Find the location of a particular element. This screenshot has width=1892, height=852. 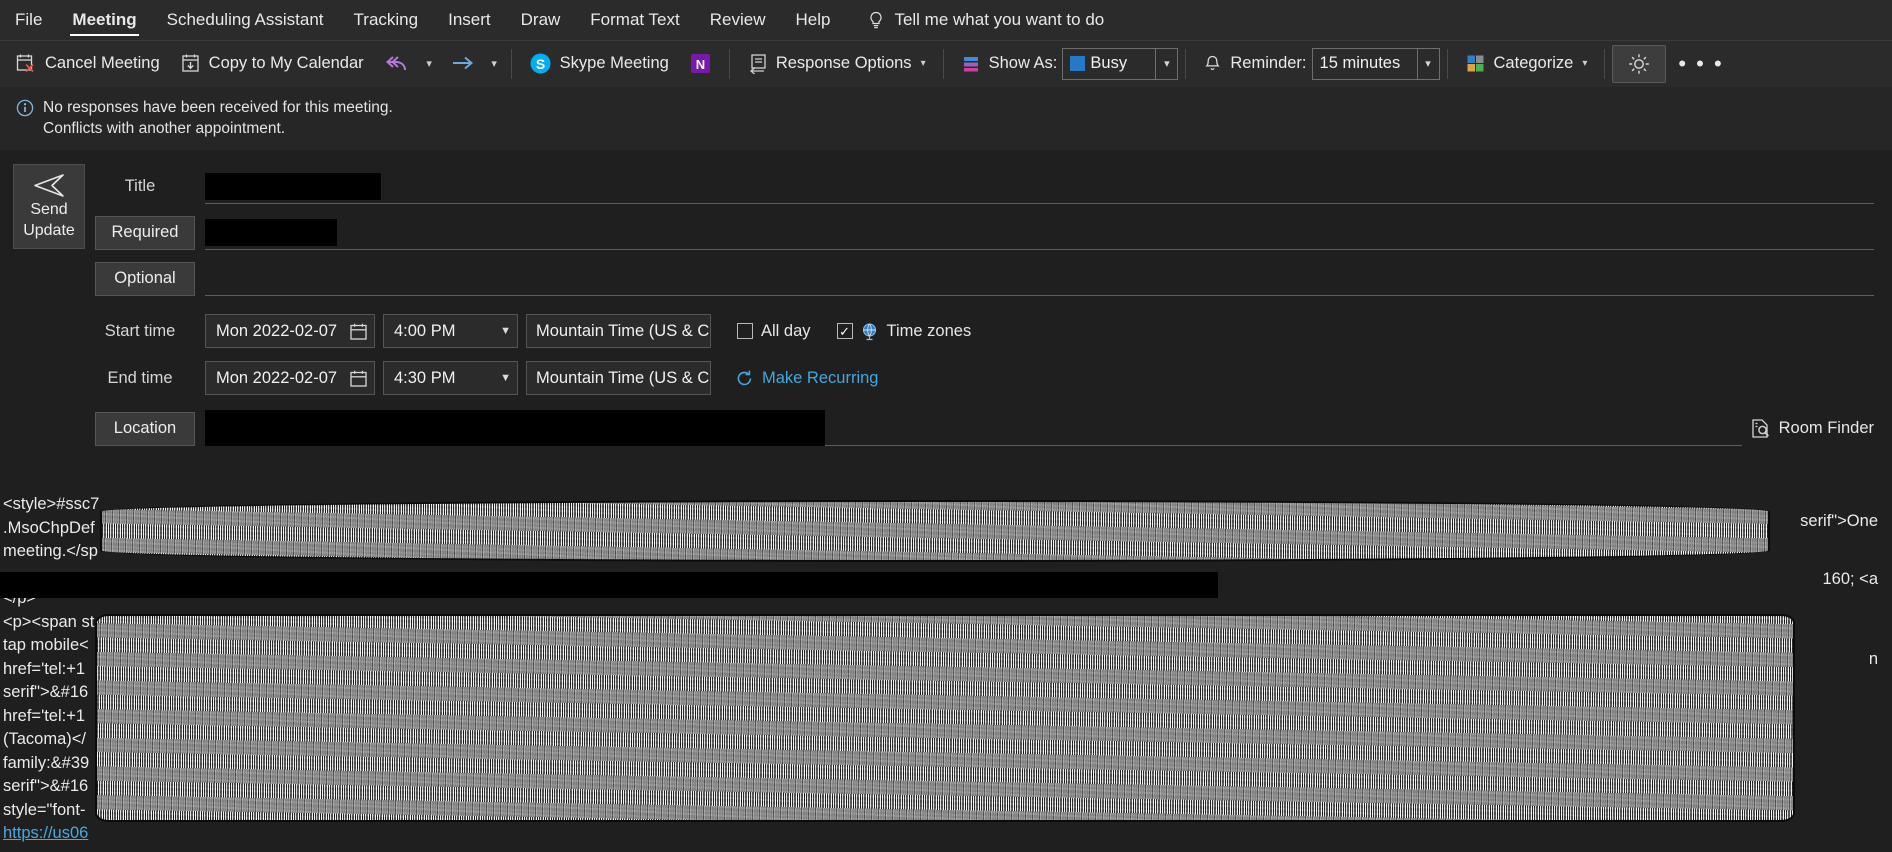

cancel-meeting-button: Cancel Meeting is located at coordinates (88, 64).